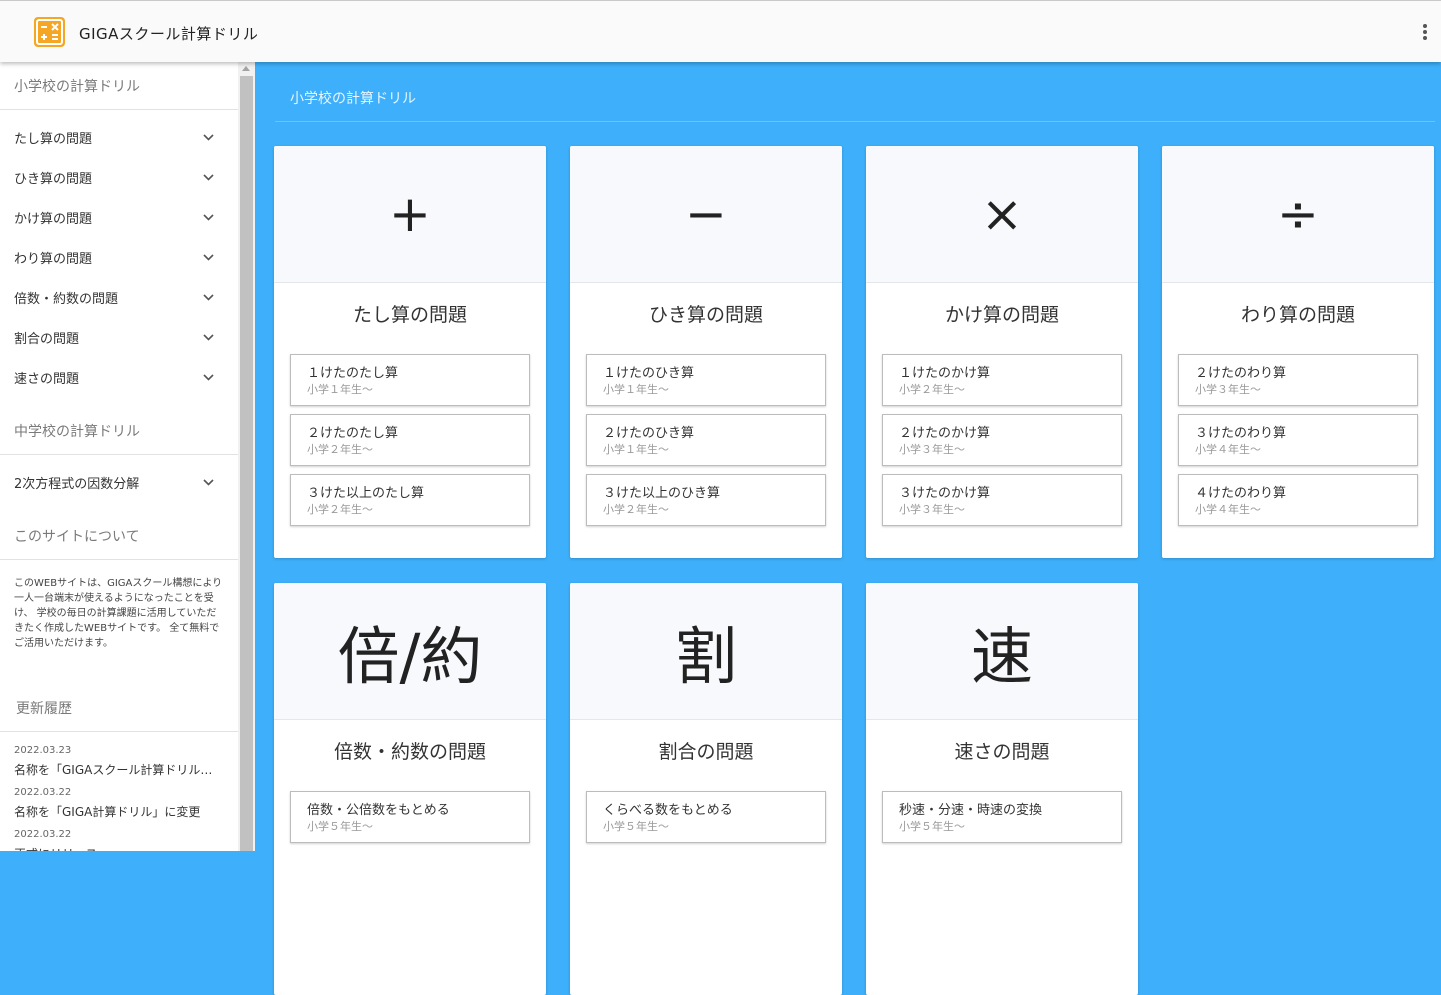 The height and width of the screenshot is (995, 1441). What do you see at coordinates (668, 810) in the screenshot?
I see `drill-label: くらべる数をもとめる` at bounding box center [668, 810].